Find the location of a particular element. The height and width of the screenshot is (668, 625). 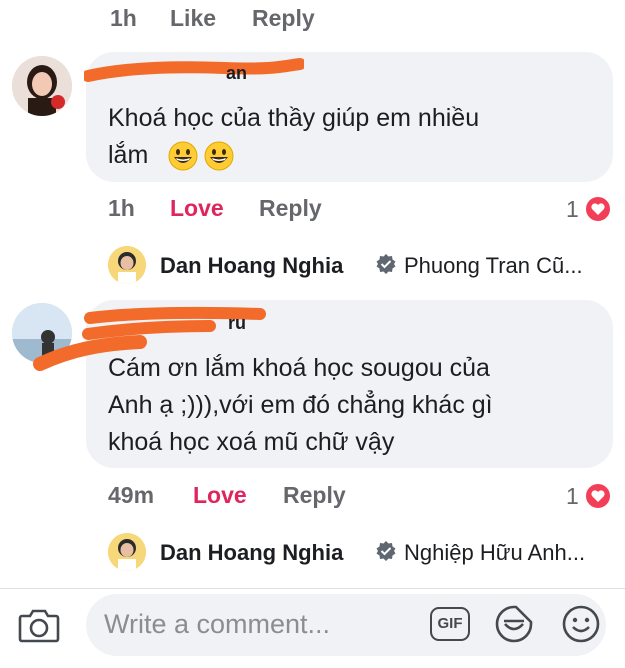

comment-text-line: Anh ạ ;))),với em đó chẳng khác gì is located at coordinates (300, 405).